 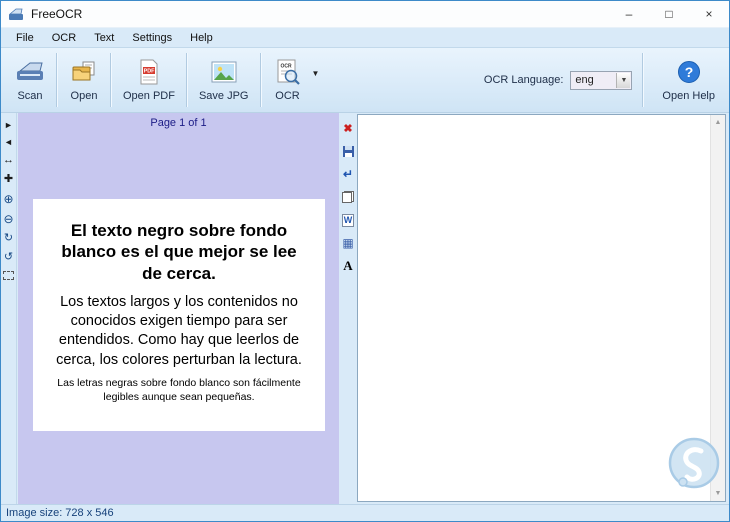 What do you see at coordinates (669, 14) in the screenshot?
I see `maximize-button: □` at bounding box center [669, 14].